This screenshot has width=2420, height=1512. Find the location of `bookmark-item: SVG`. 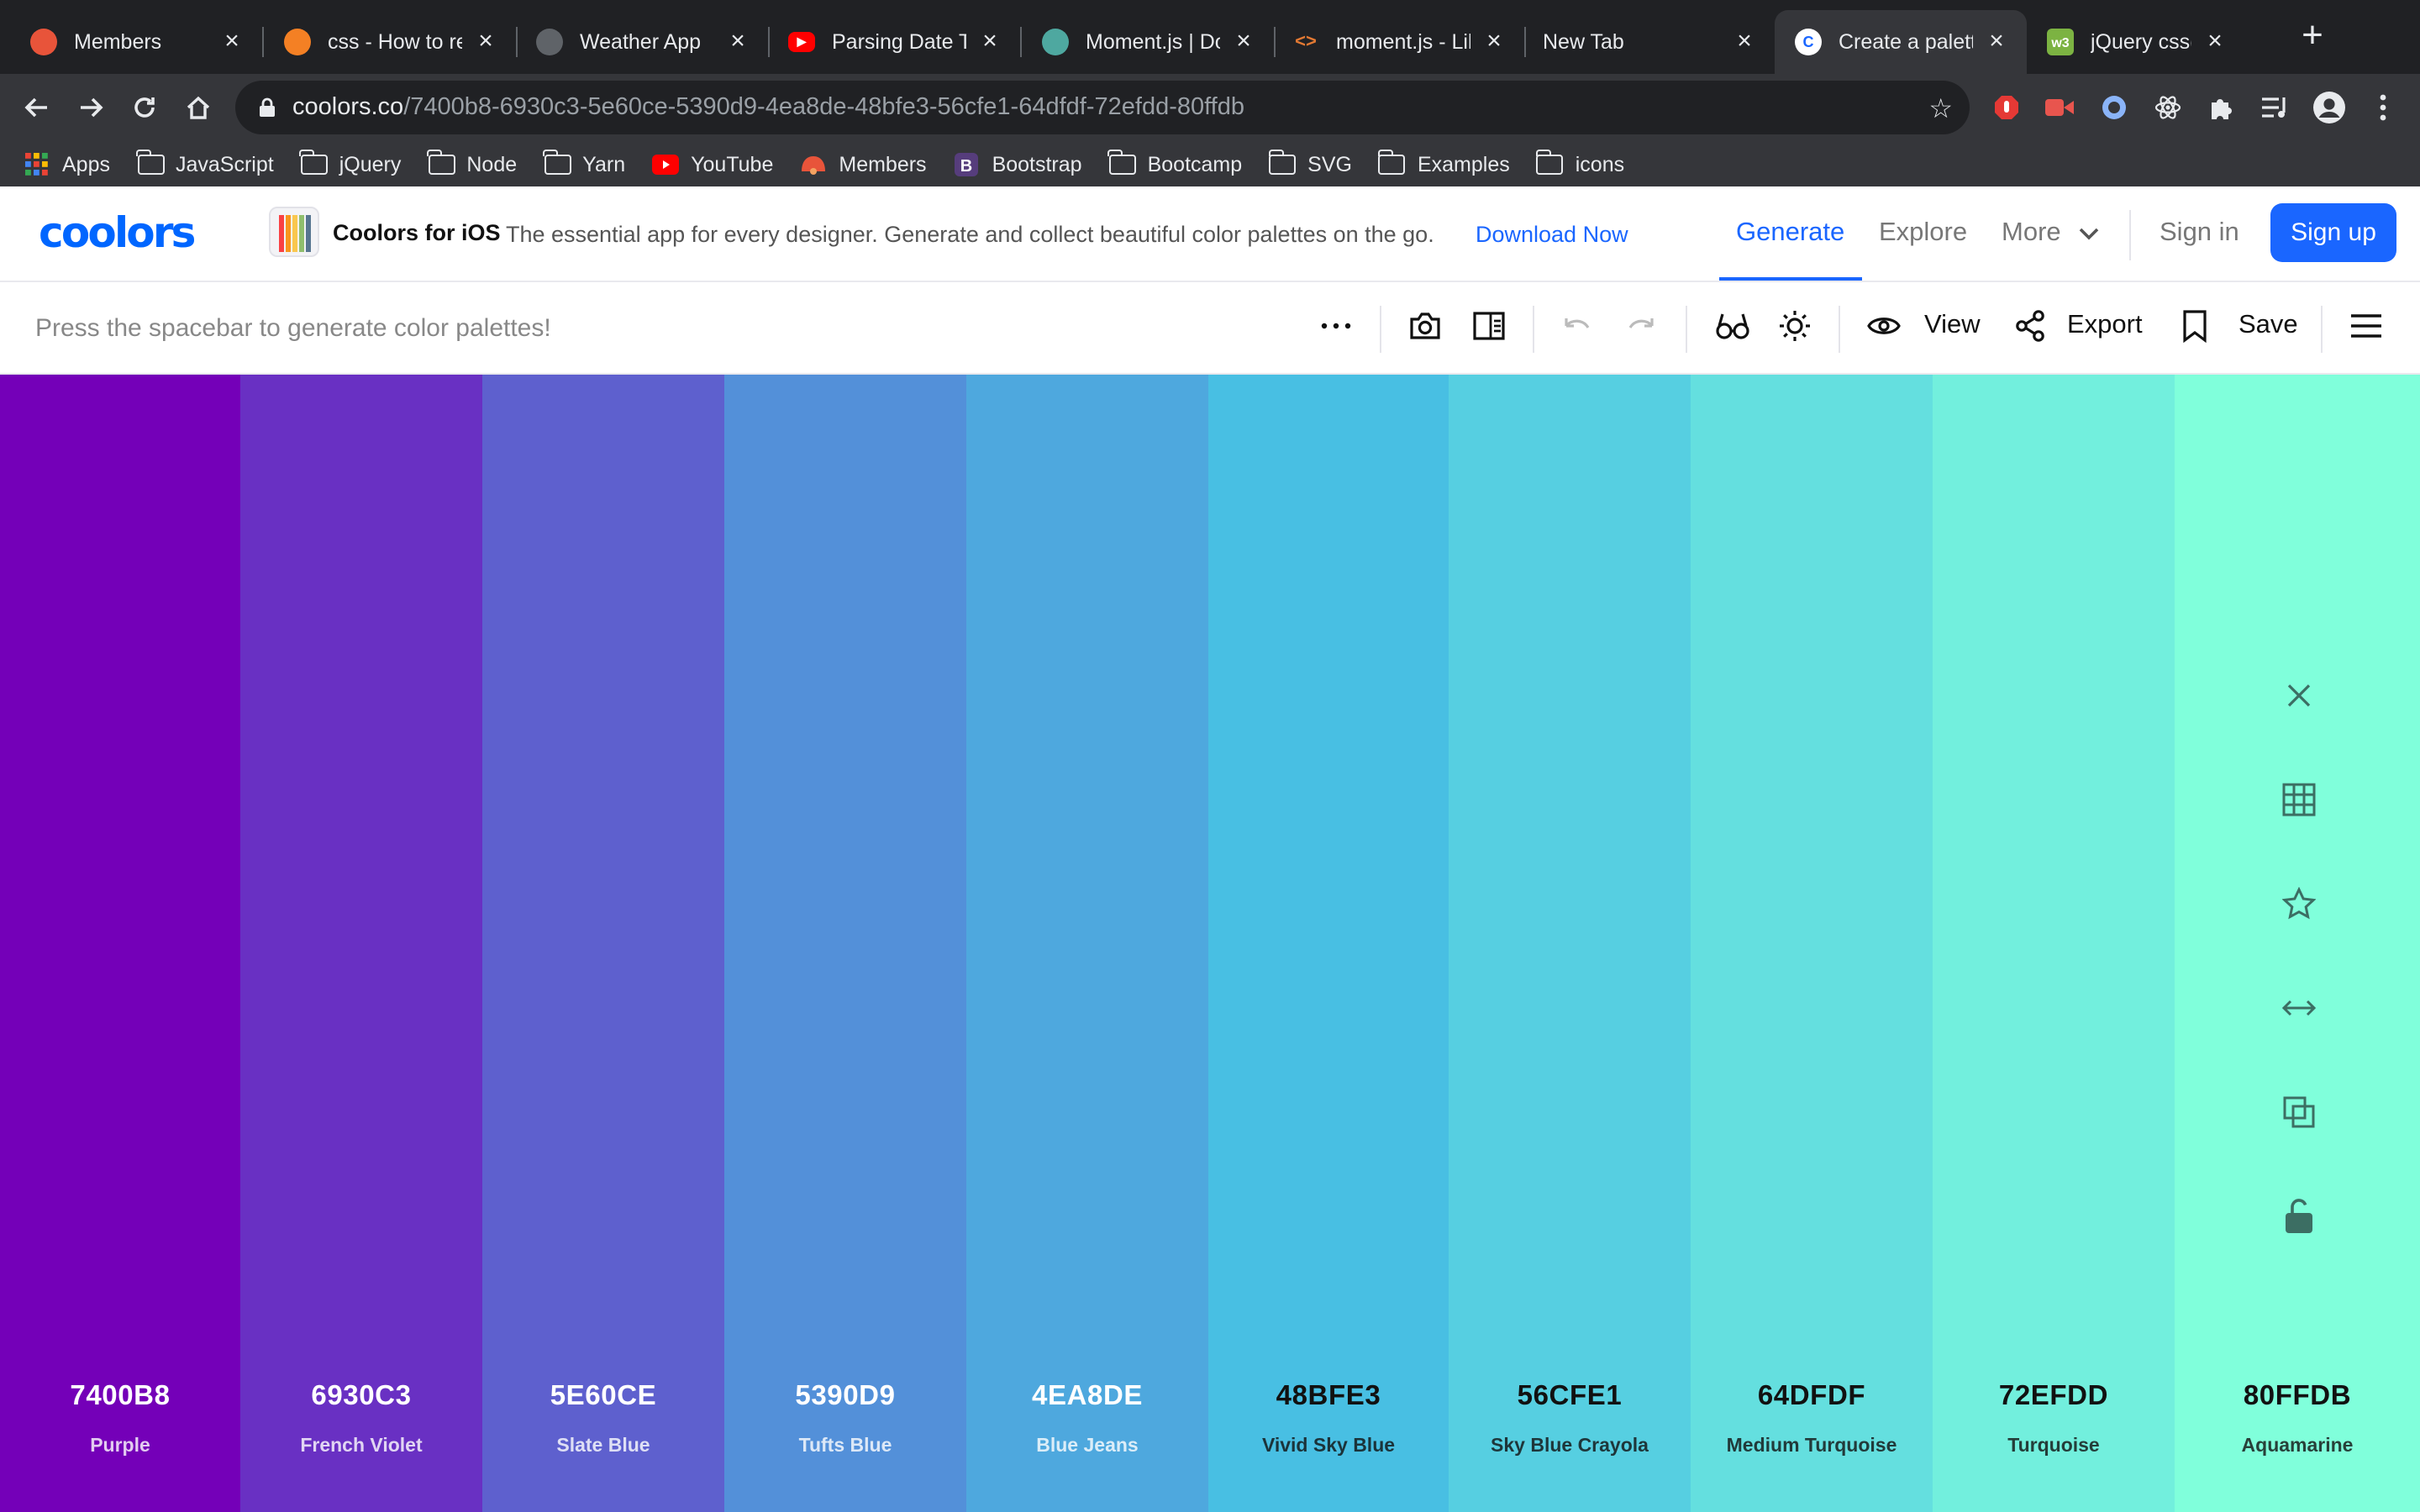

bookmark-item: SVG is located at coordinates (1310, 162).